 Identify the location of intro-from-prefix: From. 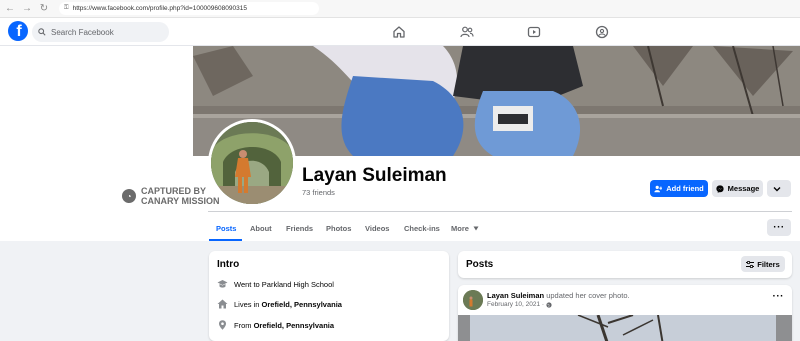
(244, 325).